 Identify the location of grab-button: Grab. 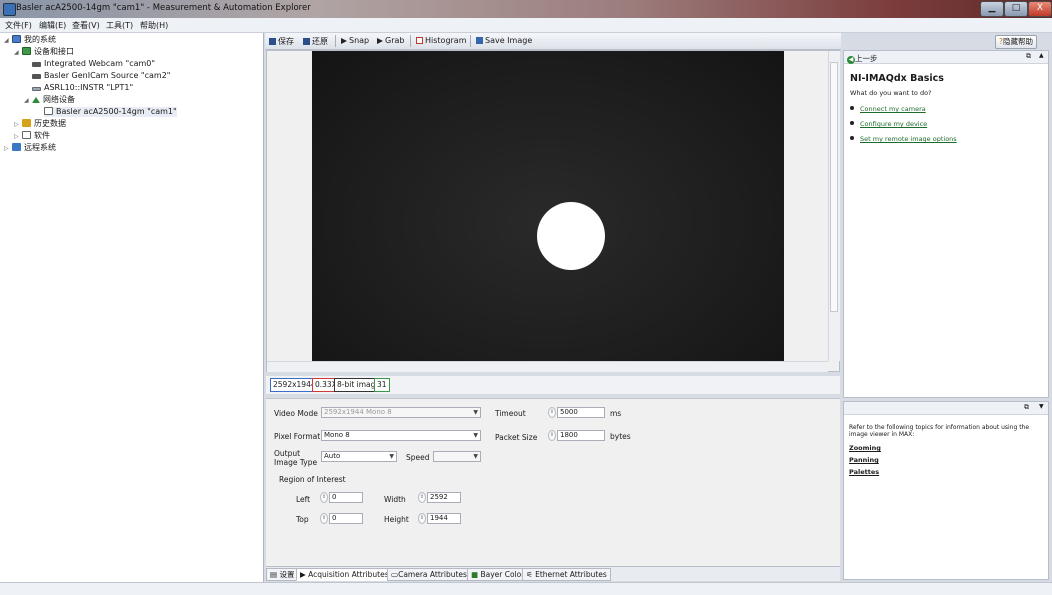
(390, 40).